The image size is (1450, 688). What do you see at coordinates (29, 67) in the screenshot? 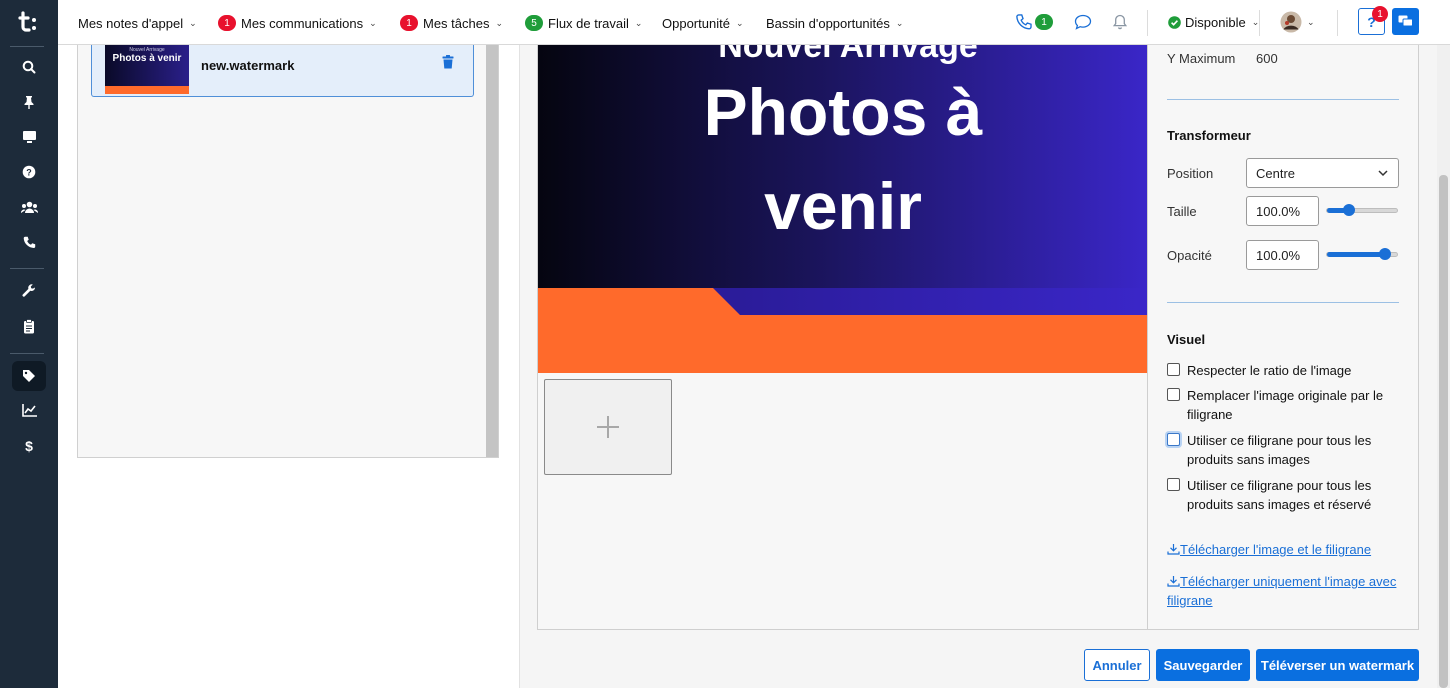
I see `search-icon` at bounding box center [29, 67].